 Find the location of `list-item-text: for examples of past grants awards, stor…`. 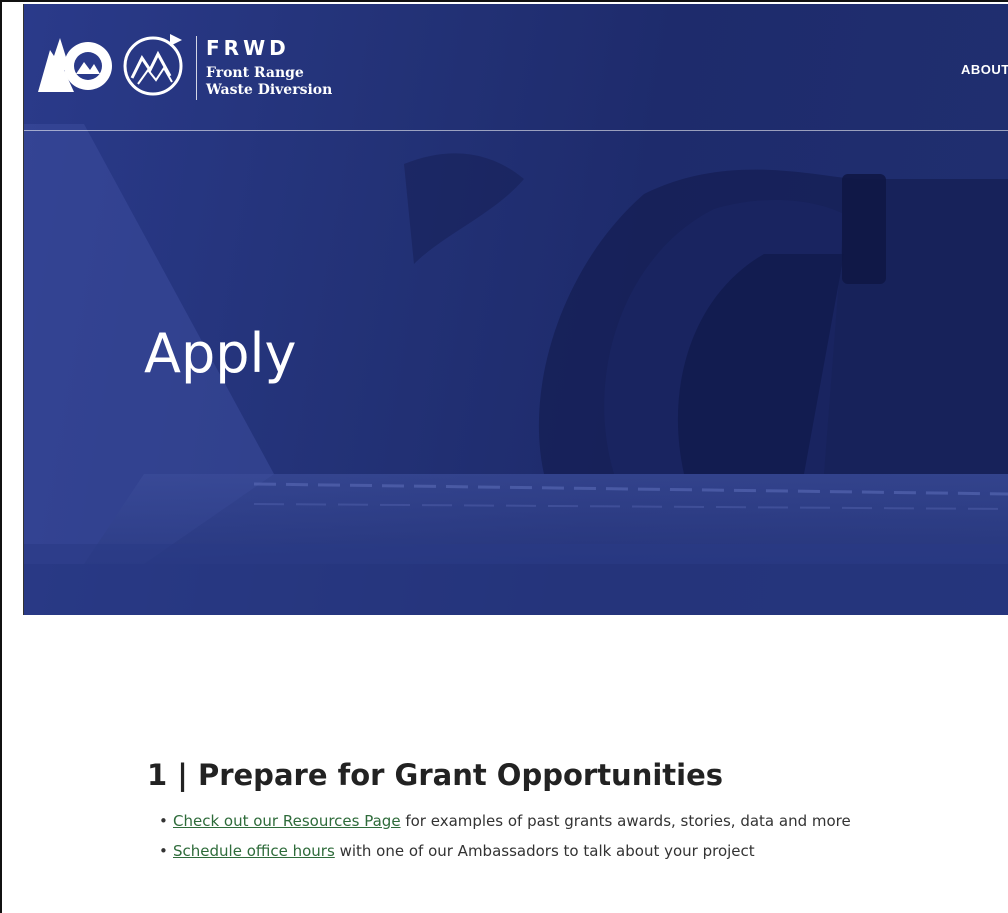

list-item-text: for examples of past grants awards, stor… is located at coordinates (625, 821).